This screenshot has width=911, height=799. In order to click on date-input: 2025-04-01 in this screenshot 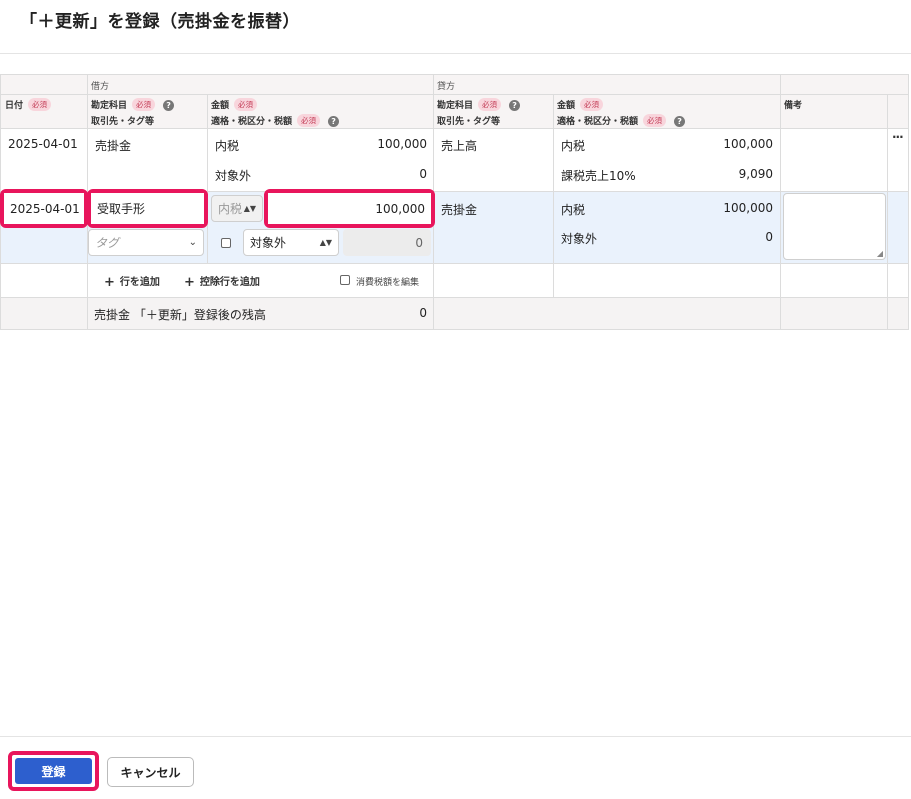, I will do `click(44, 208)`.